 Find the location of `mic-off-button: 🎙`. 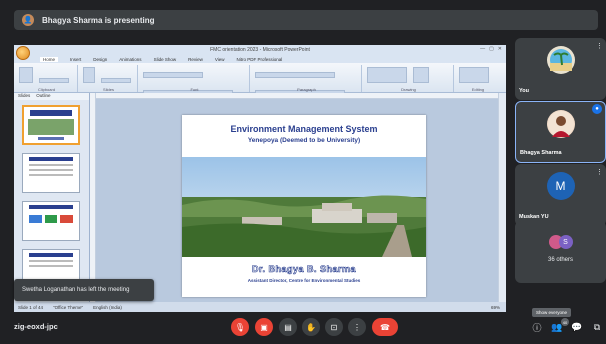

mic-off-button: 🎙 is located at coordinates (240, 327).